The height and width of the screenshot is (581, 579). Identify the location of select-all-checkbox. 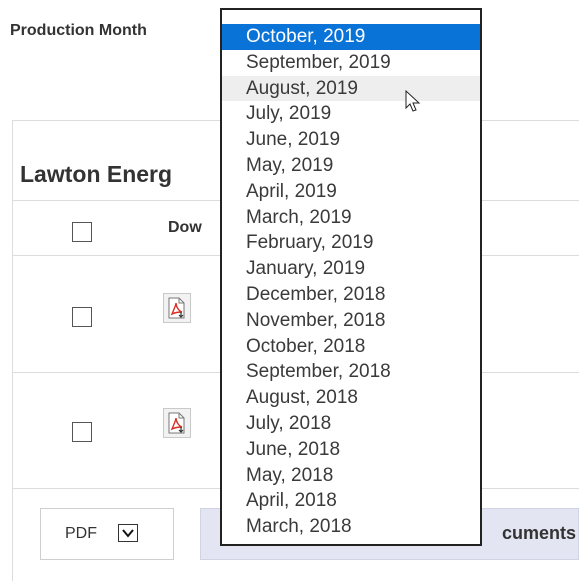
(82, 232).